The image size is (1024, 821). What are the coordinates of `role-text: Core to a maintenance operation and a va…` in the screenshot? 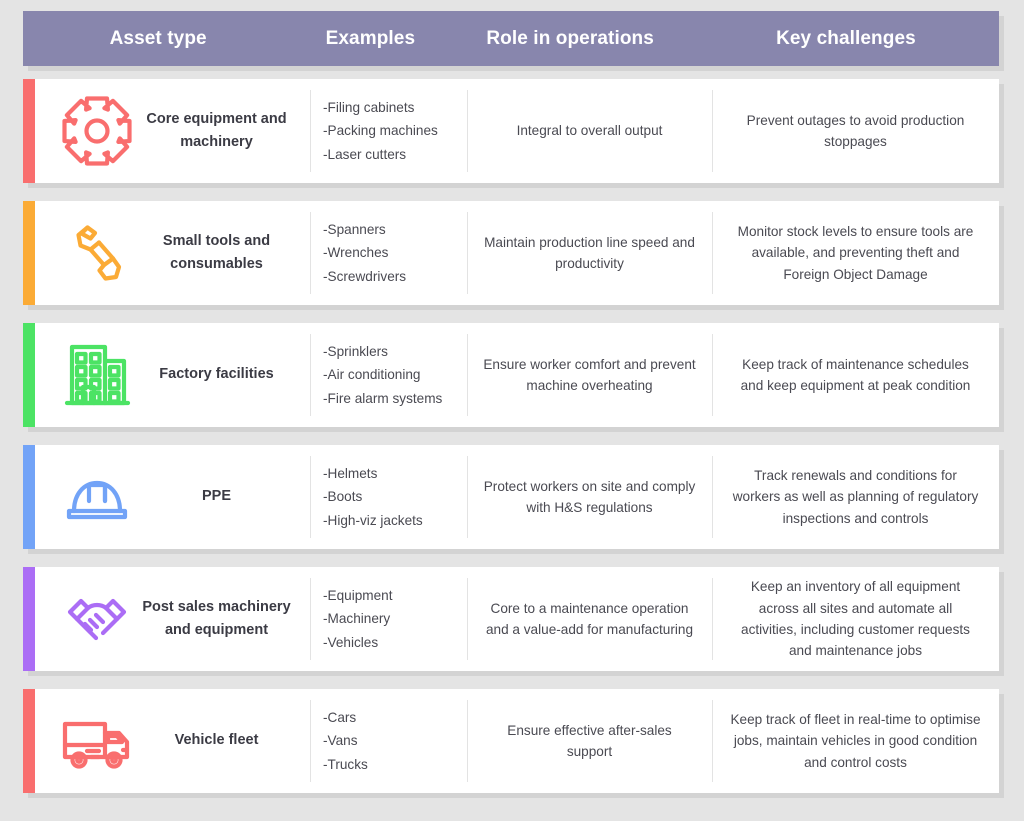 It's located at (589, 618).